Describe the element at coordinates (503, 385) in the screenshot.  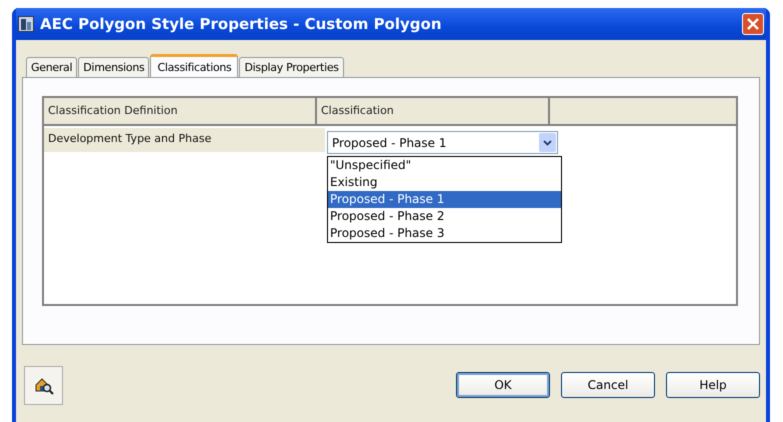
I see `dialog-button: OK` at that location.